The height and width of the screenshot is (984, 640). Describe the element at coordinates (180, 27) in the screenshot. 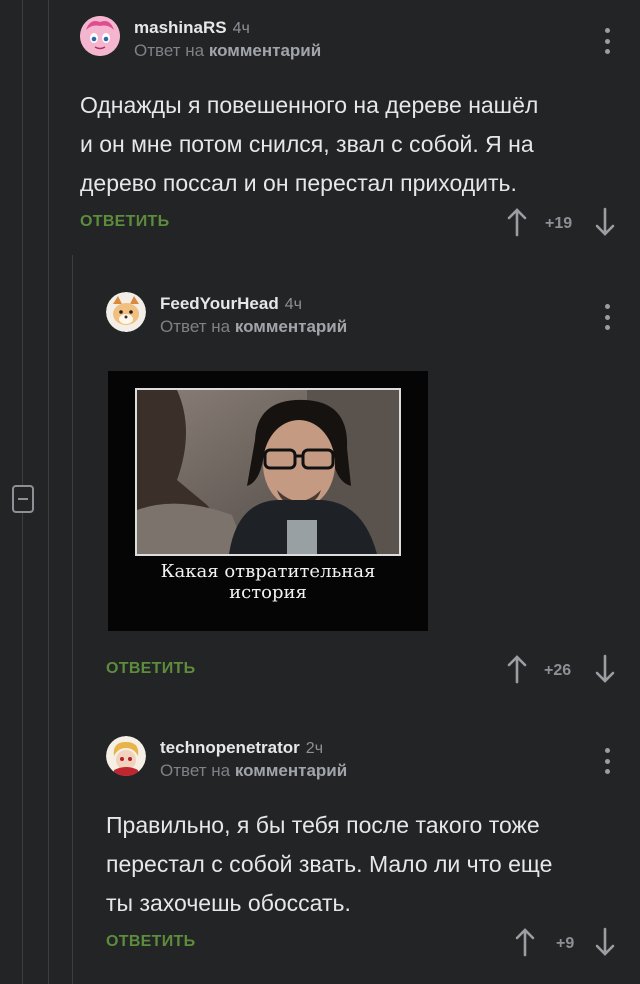

I see `username-text: mashinaRS` at that location.